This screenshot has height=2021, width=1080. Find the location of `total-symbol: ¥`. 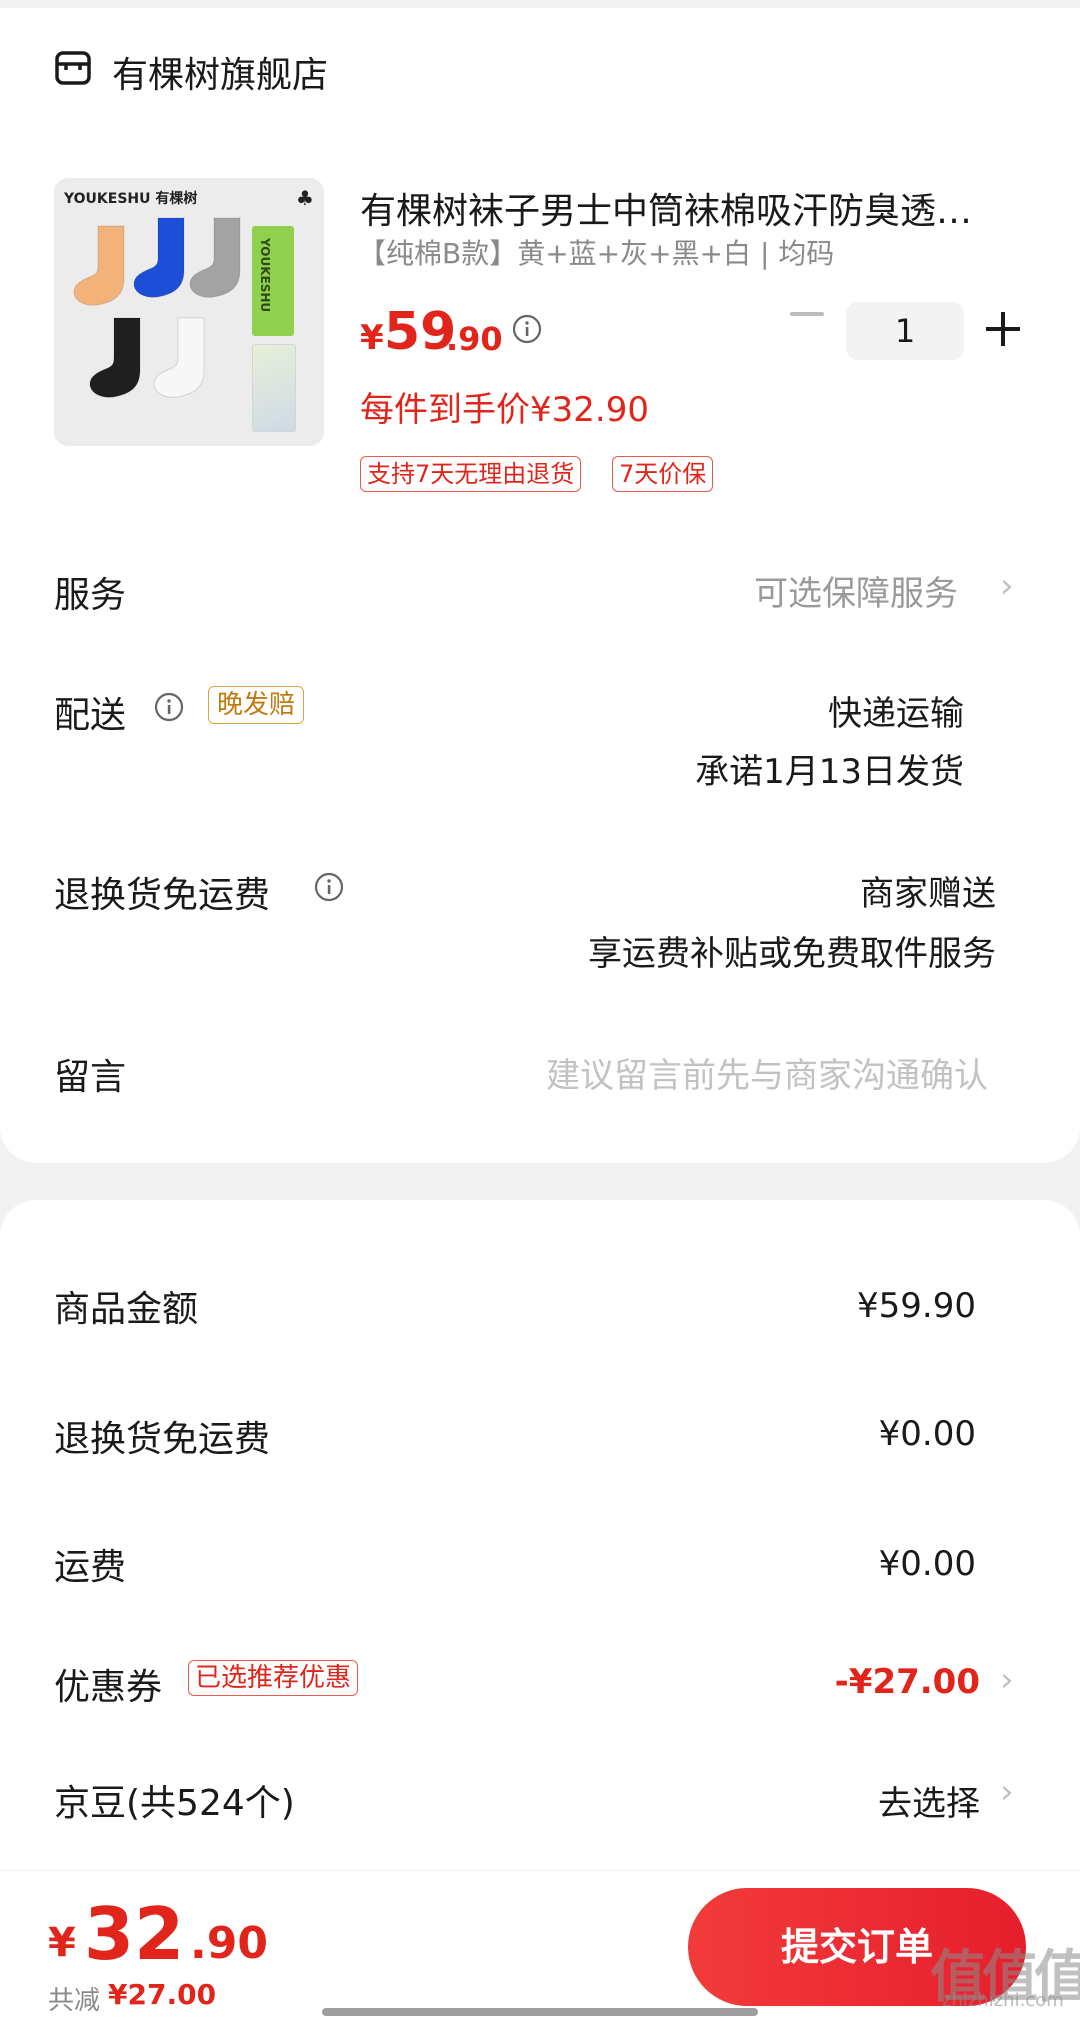

total-symbol: ¥ is located at coordinates (62, 1943).